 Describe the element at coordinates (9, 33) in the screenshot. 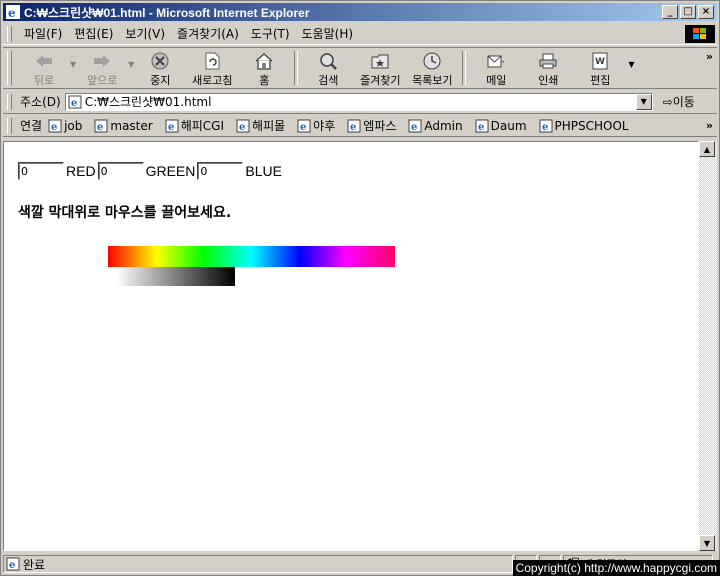

I see `menu-grip` at that location.